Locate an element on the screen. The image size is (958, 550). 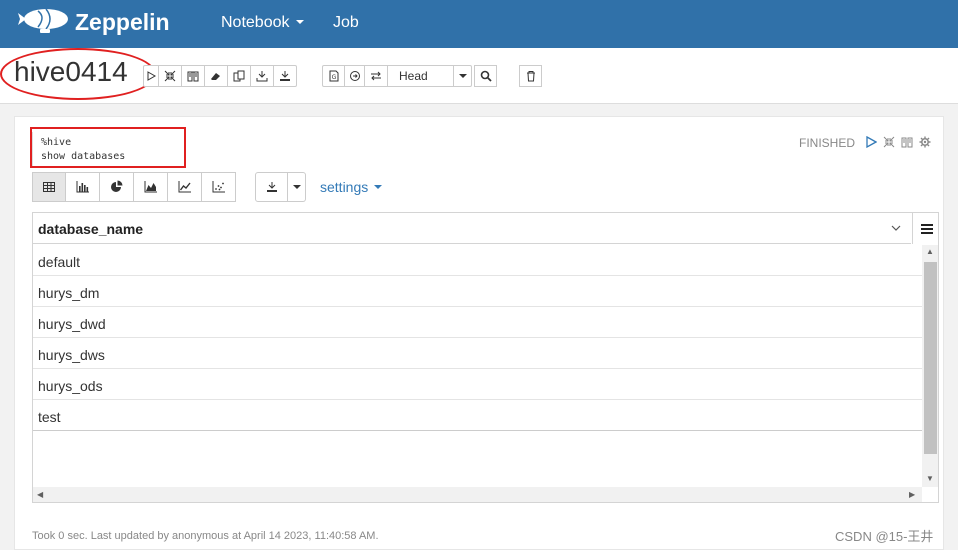
svg-text: G is located at coordinates (333, 77).